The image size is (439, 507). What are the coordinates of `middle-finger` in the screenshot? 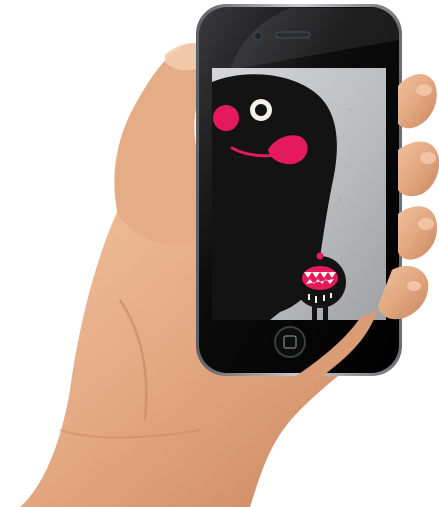 It's located at (418, 169).